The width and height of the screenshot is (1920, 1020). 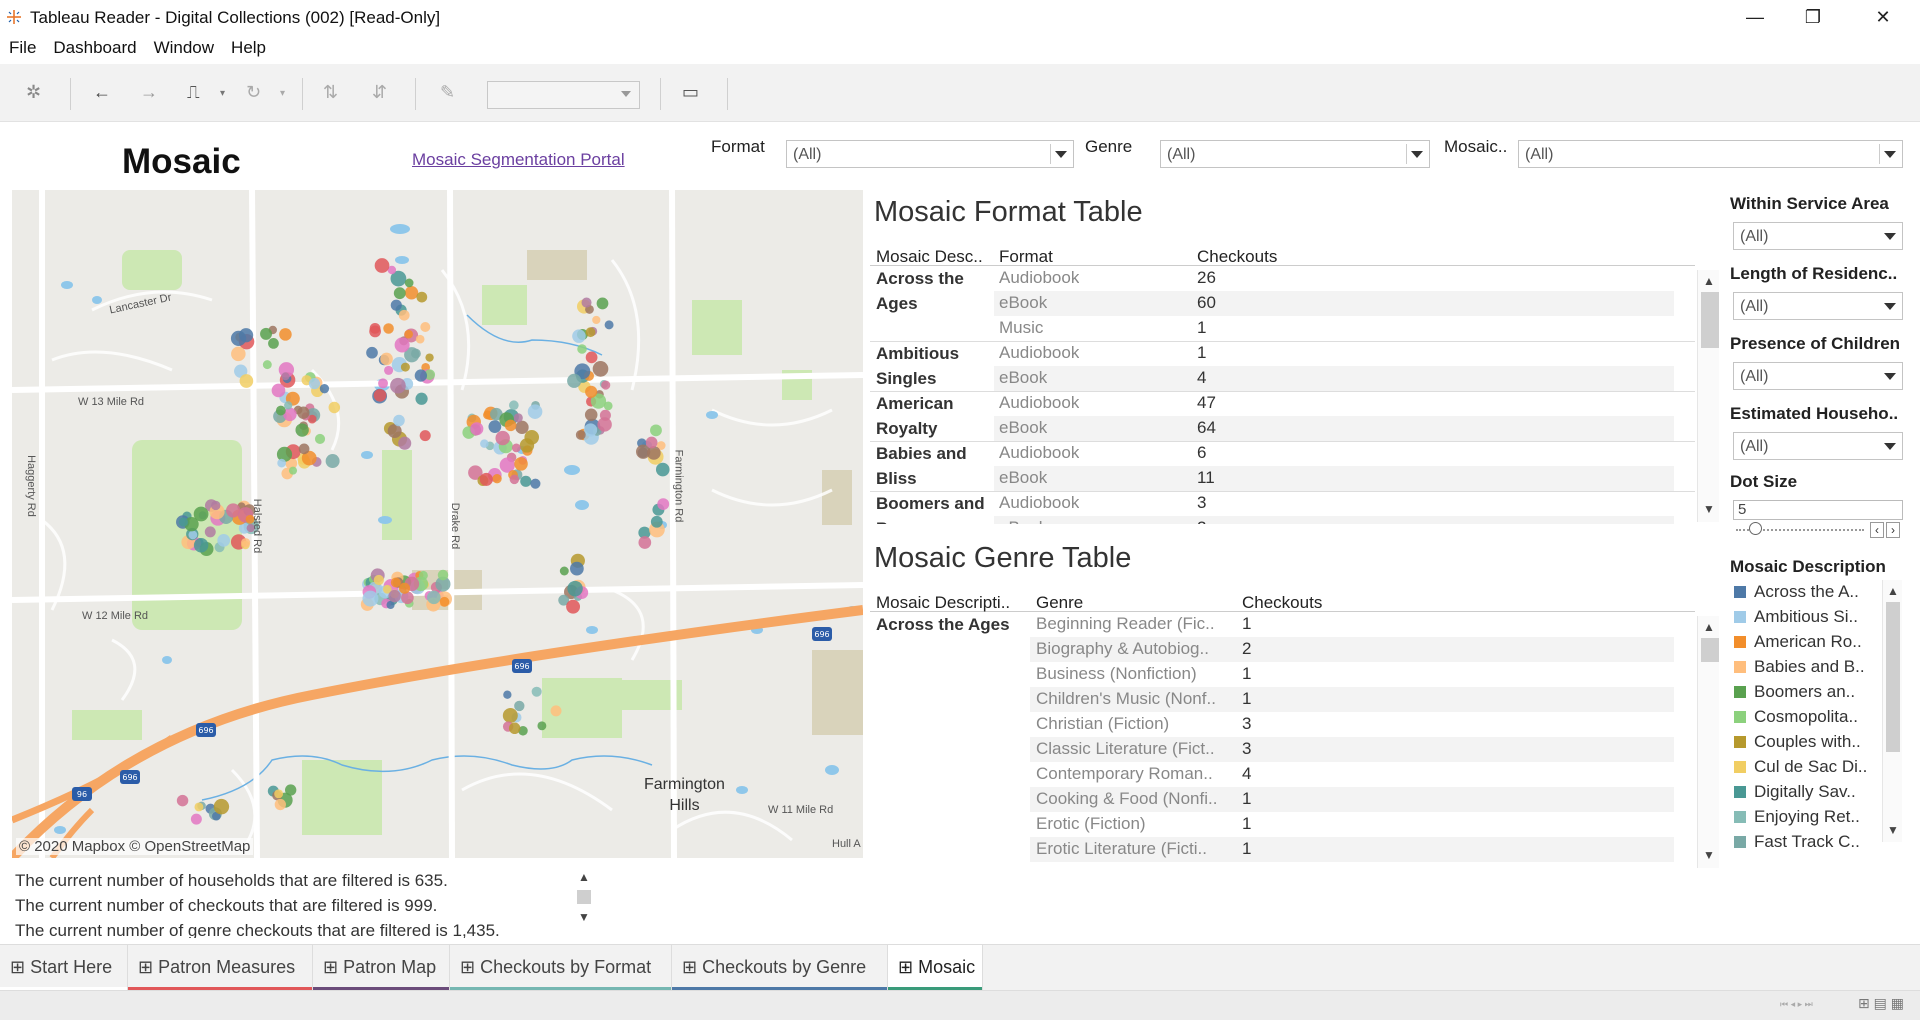 What do you see at coordinates (447, 92) in the screenshot?
I see `pin-icon: ✎` at bounding box center [447, 92].